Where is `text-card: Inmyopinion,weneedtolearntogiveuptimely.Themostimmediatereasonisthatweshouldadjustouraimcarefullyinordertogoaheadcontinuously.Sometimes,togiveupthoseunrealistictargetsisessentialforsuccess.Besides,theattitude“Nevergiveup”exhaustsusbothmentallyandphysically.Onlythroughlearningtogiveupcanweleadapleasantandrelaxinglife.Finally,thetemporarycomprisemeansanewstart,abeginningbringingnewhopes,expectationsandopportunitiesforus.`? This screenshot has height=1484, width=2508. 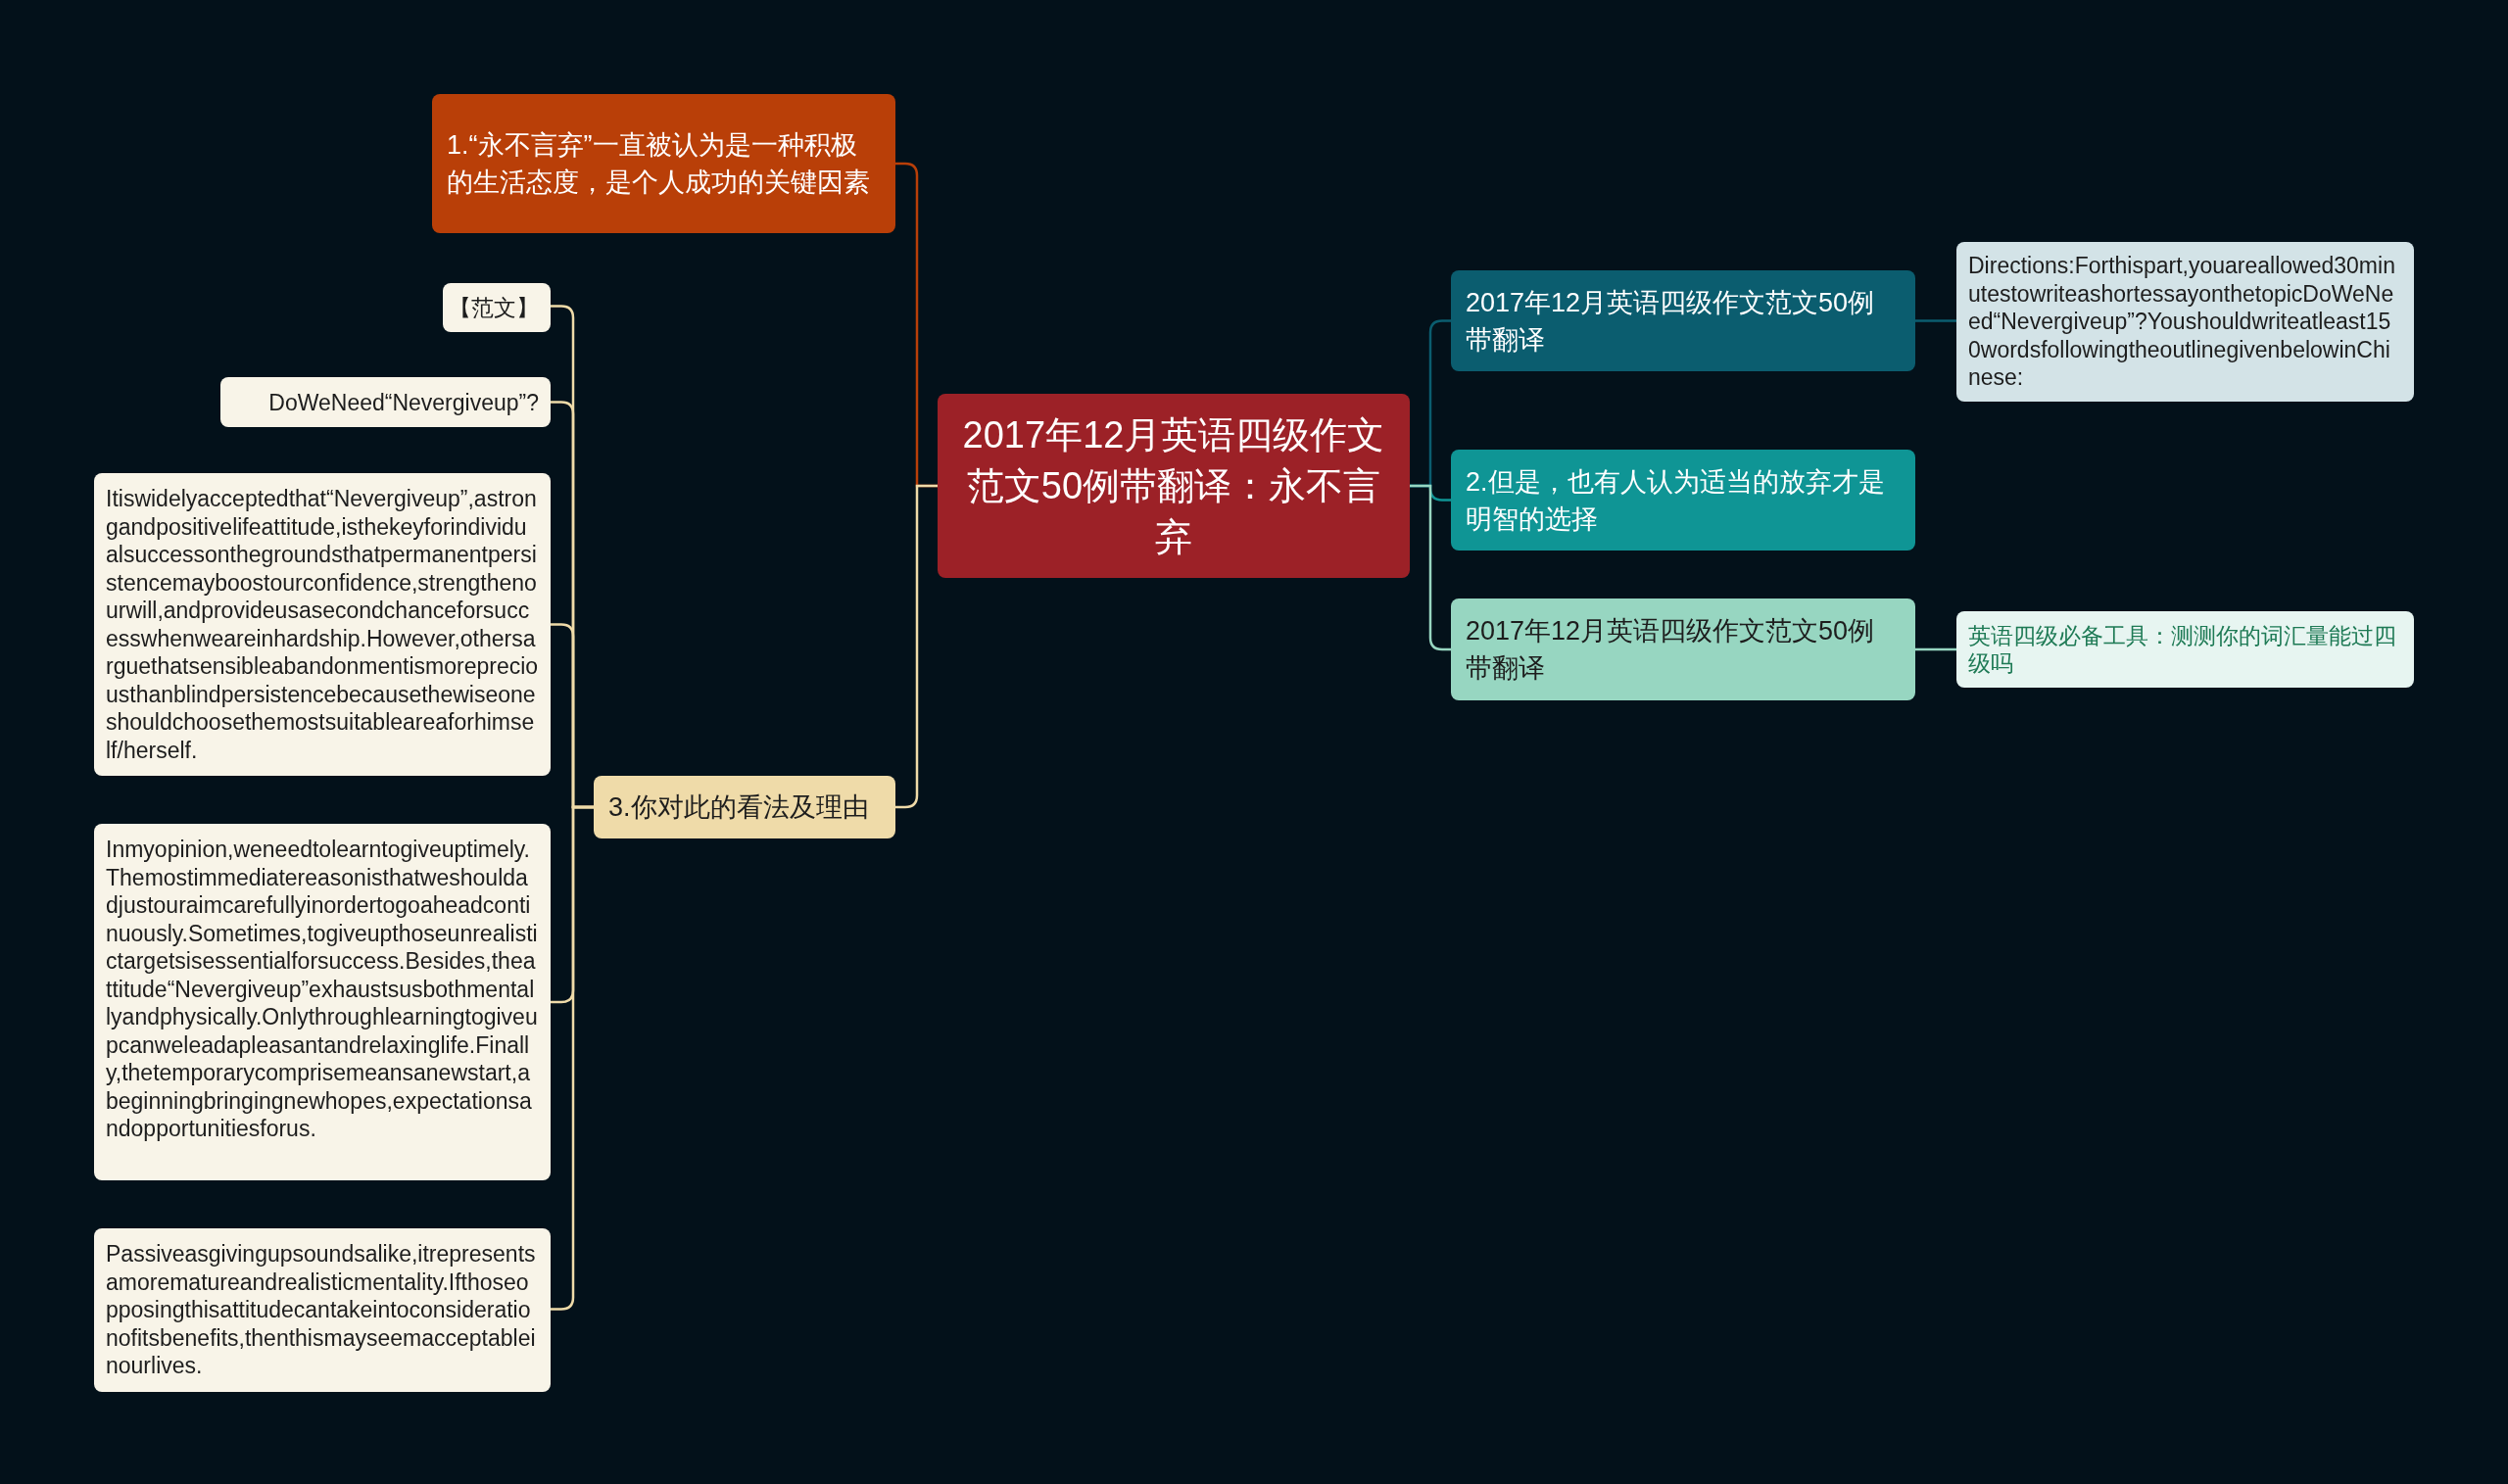 text-card: Inmyopinion,weneedtolearntogiveuptimely.Themostimmediatereasonisthatweshouldadjustouraimcarefullyinordertogoaheadcontinuously.Sometimes,togiveupthoseunrealistictargetsisessentialforsuccess.Besides,theattitude“Nevergiveup”exhaustsusbothmentallyandphysically.Onlythroughlearningtogiveupcanweleadapleasantandrelaxinglife.Finally,thetemporarycomprisemeansanewstart,abeginningbringingnewhopes,expectationsandopportunitiesforus. is located at coordinates (322, 1002).